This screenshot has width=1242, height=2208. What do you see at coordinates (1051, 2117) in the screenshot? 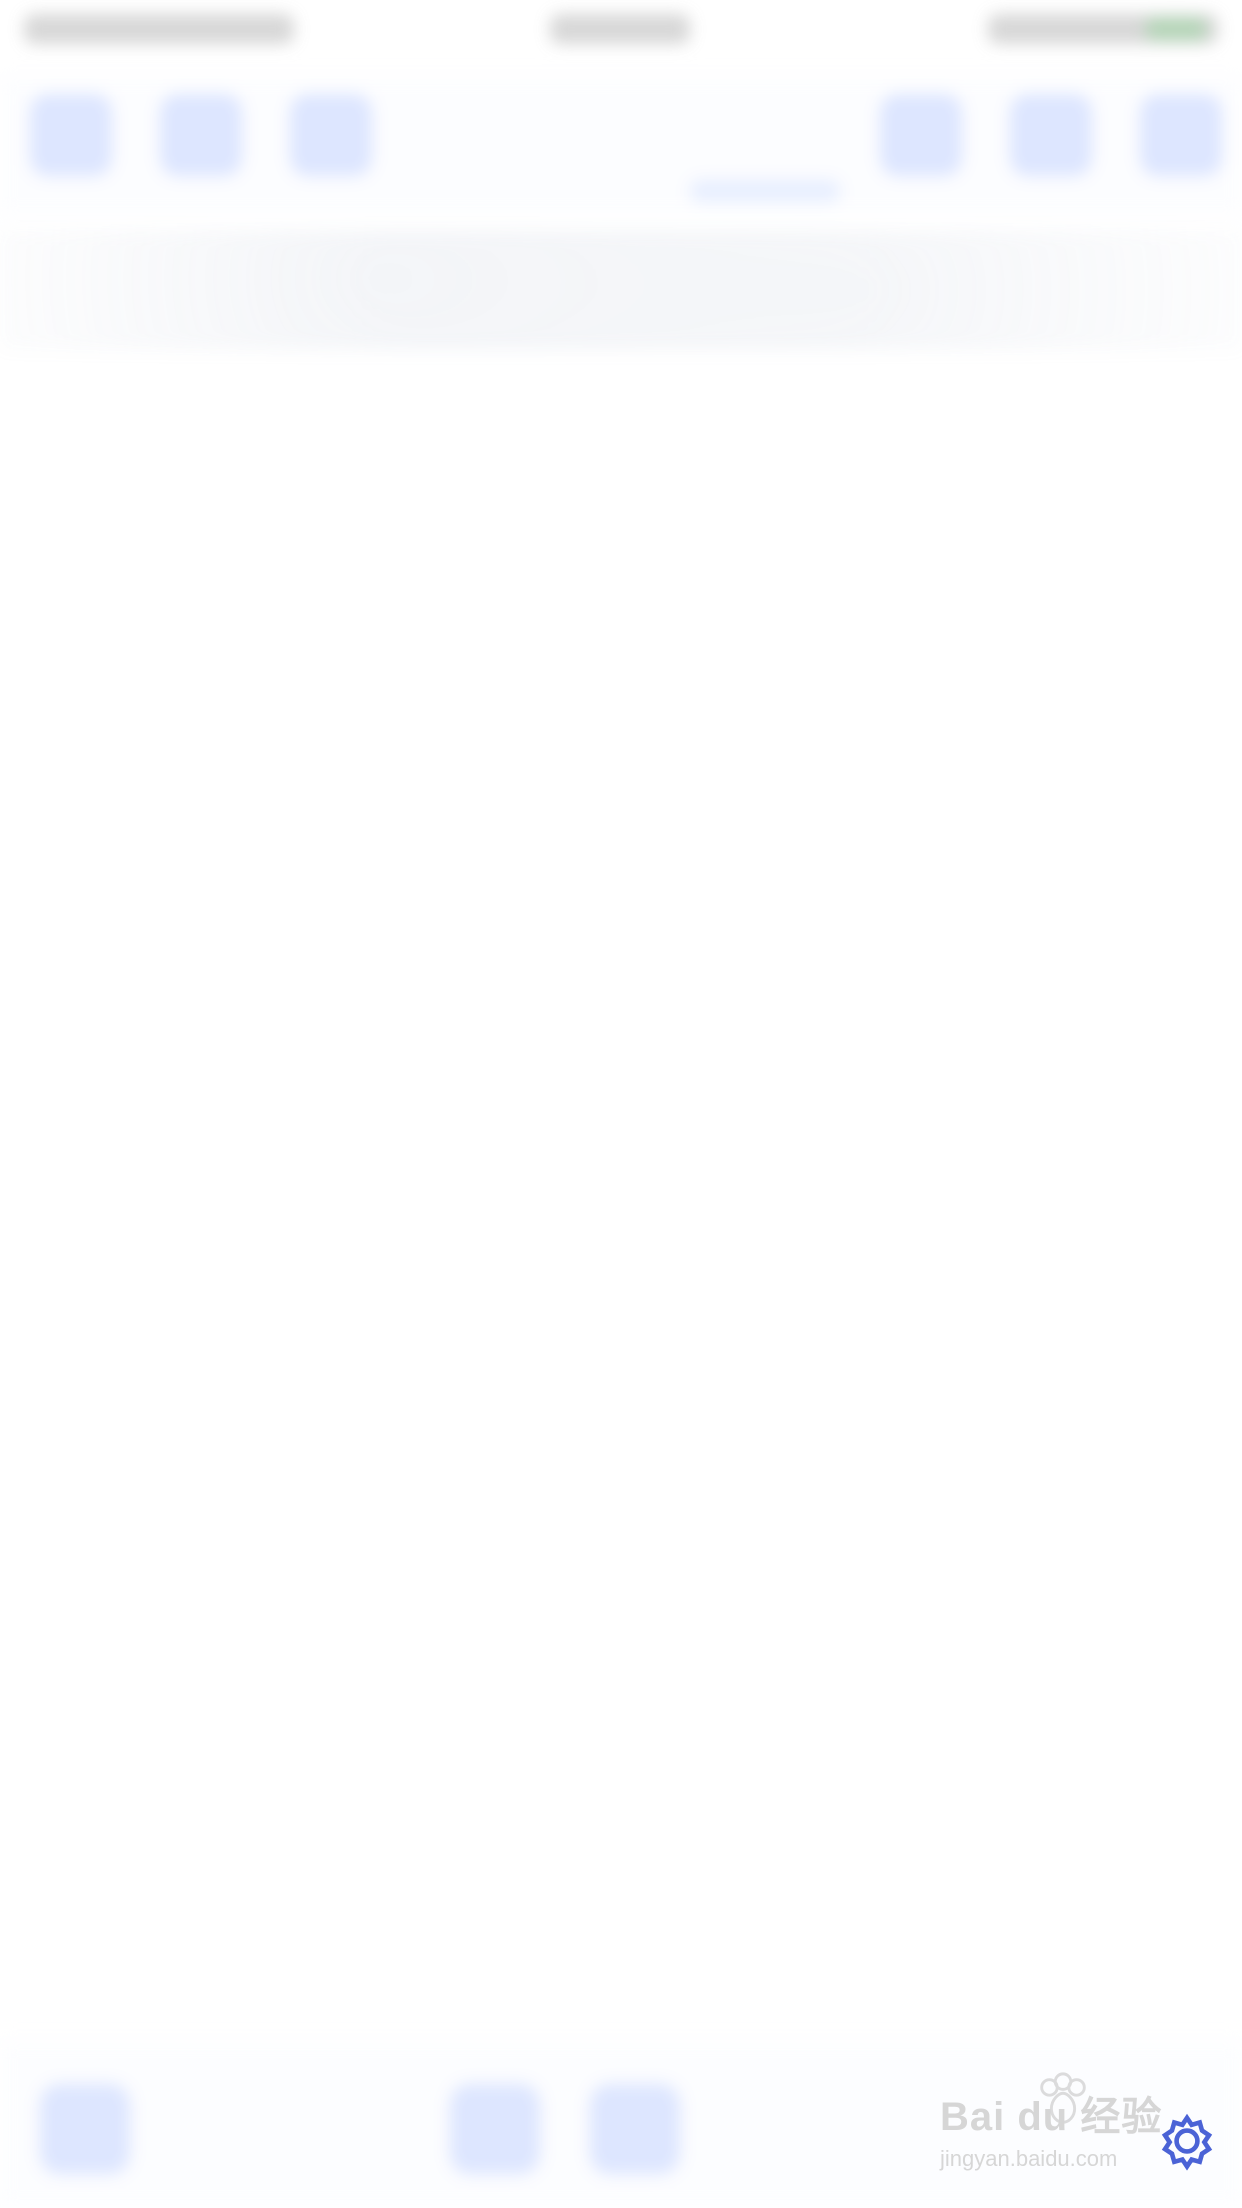
I see `watermark-brand: Bai du 经验` at bounding box center [1051, 2117].